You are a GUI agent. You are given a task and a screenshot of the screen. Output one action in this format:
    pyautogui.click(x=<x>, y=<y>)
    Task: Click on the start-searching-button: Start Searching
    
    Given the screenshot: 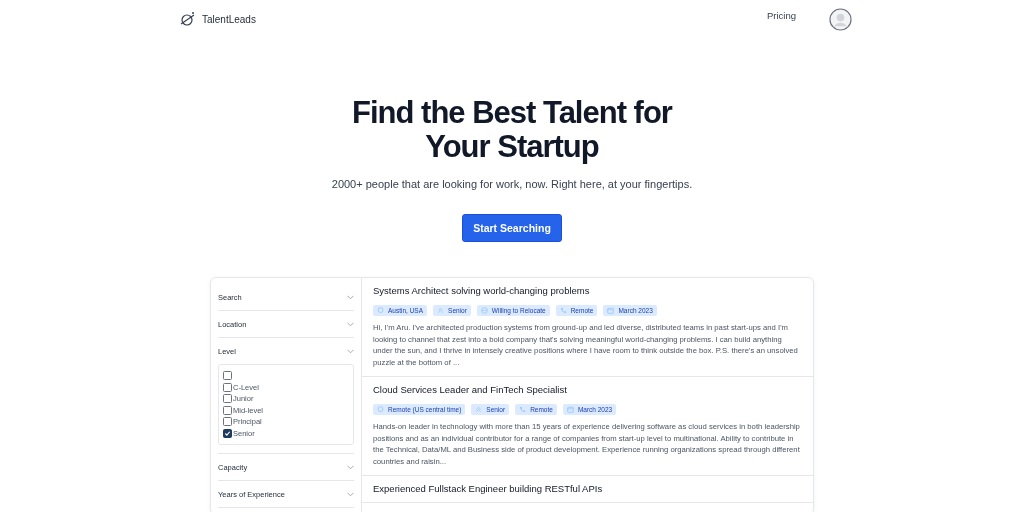 What is the action you would take?
    pyautogui.click(x=512, y=228)
    